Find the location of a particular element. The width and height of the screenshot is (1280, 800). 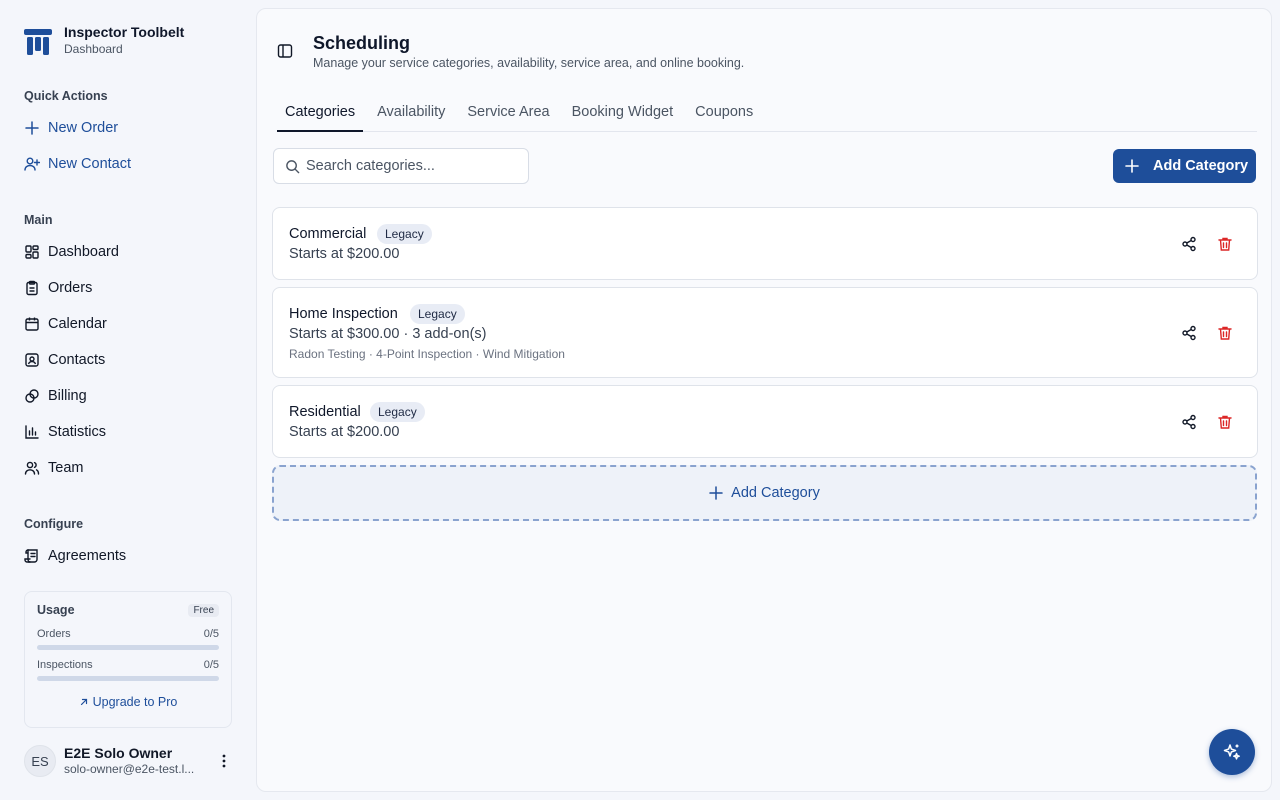

category-price: Starts at $300.00 · 3 add-on(s) is located at coordinates (388, 334).